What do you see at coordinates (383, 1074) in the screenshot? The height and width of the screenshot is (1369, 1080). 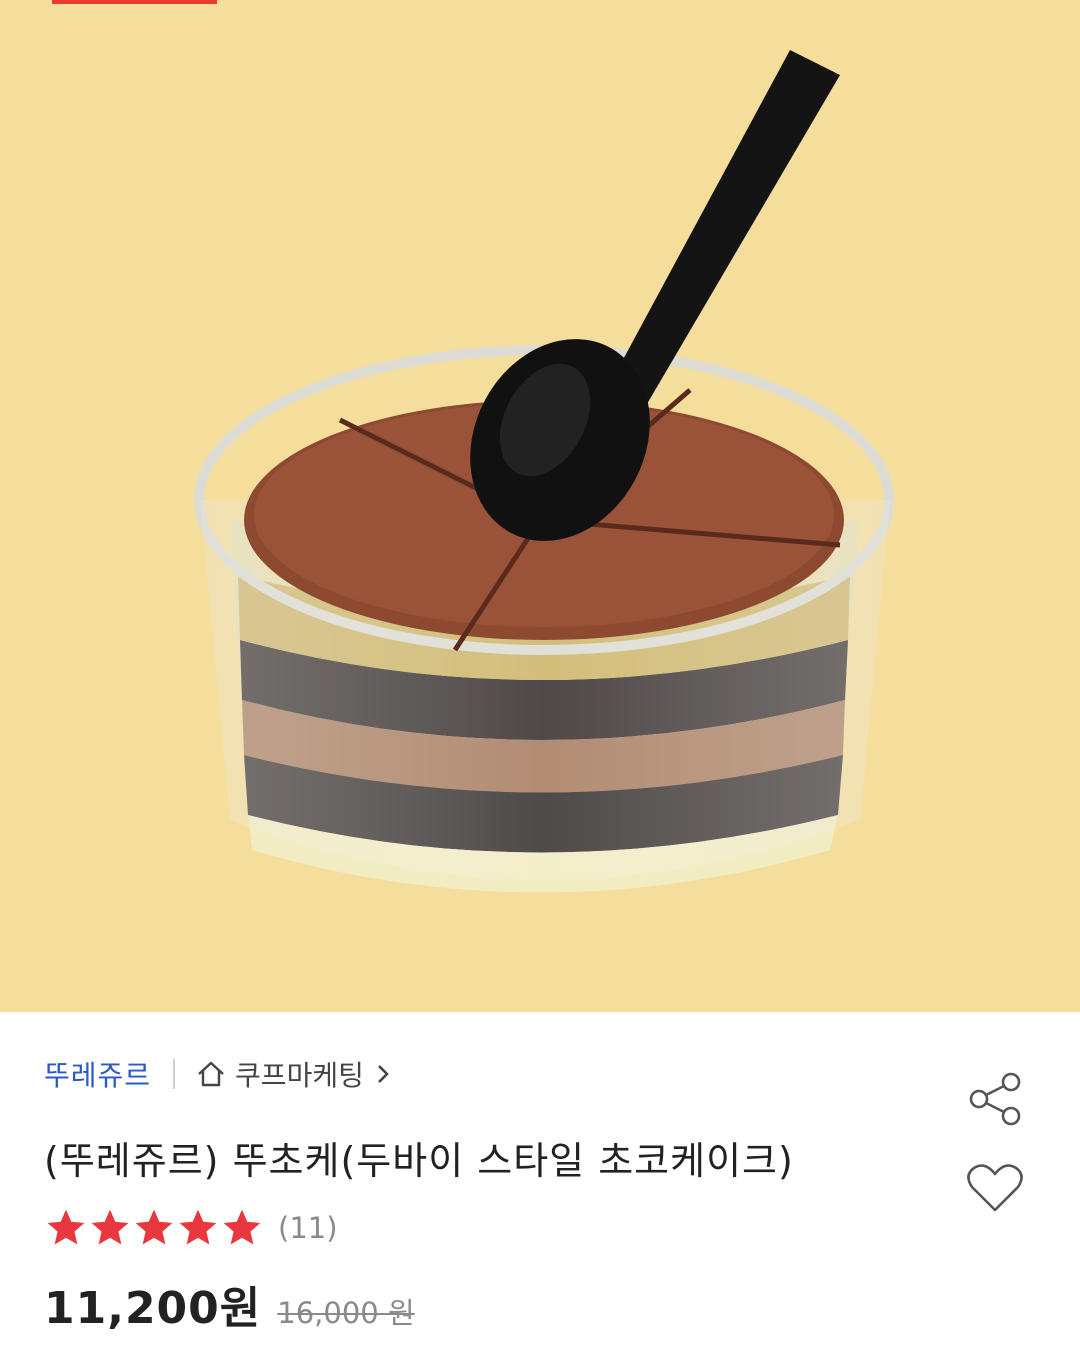 I see `chevron-right-icon` at bounding box center [383, 1074].